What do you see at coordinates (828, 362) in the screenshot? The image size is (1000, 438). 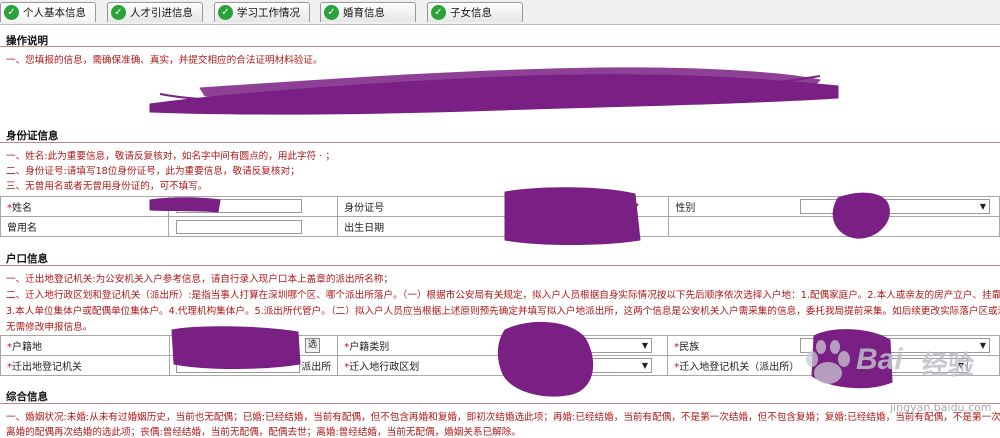 I see `paw-icon` at bounding box center [828, 362].